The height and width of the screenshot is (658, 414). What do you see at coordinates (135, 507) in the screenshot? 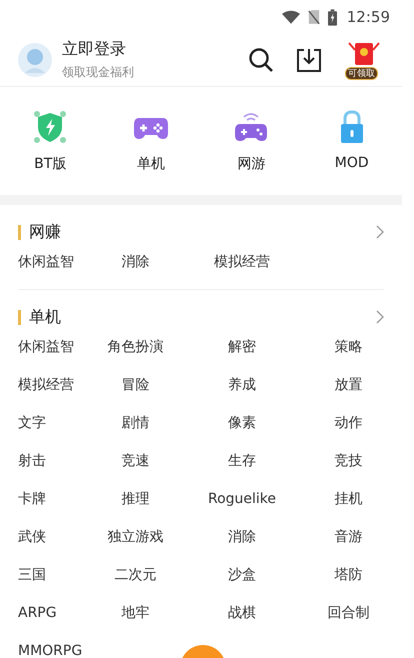
I see `tag-link: 推理` at bounding box center [135, 507].